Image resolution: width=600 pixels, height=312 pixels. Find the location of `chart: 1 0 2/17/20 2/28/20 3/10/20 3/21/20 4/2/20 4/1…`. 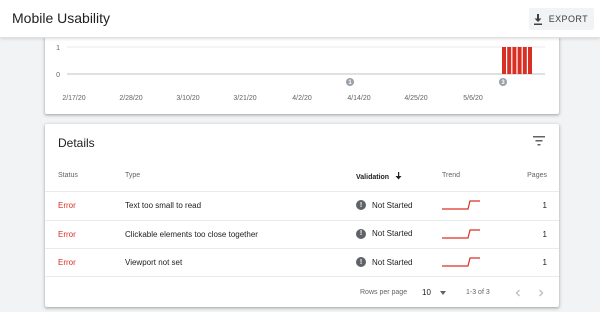

chart: 1 0 2/17/20 2/28/20 3/10/20 3/21/20 4/2/20 4/1… is located at coordinates (300, 73).